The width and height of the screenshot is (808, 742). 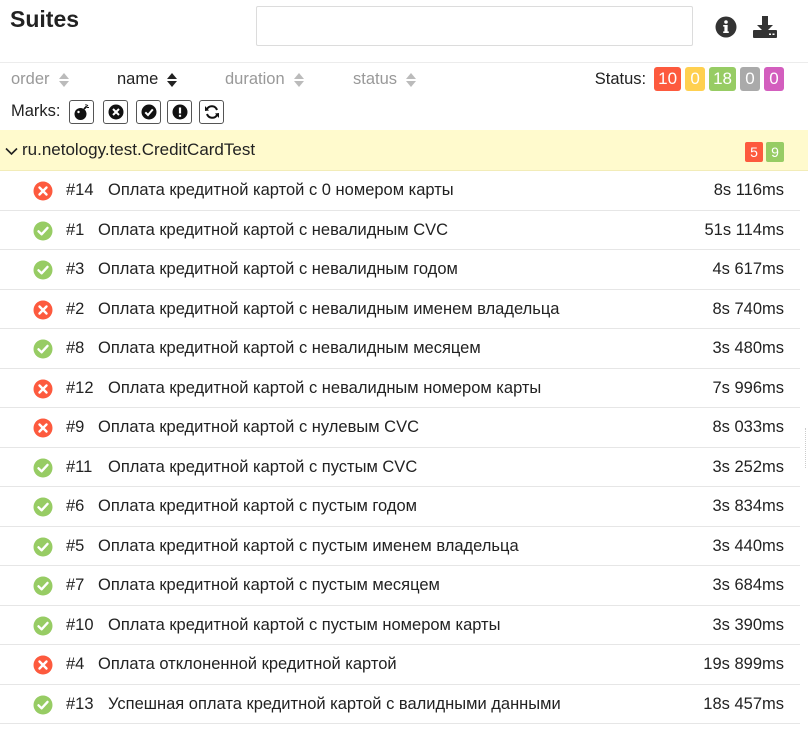 I want to click on sort-duration-button: duration, so click(x=264, y=79).